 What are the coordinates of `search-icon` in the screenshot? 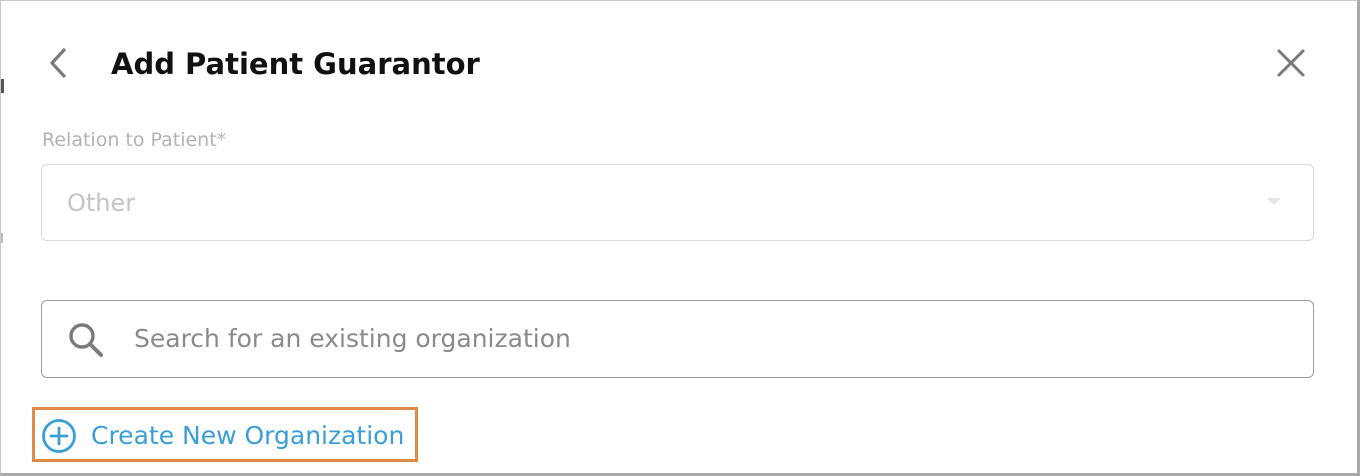 It's located at (86, 340).